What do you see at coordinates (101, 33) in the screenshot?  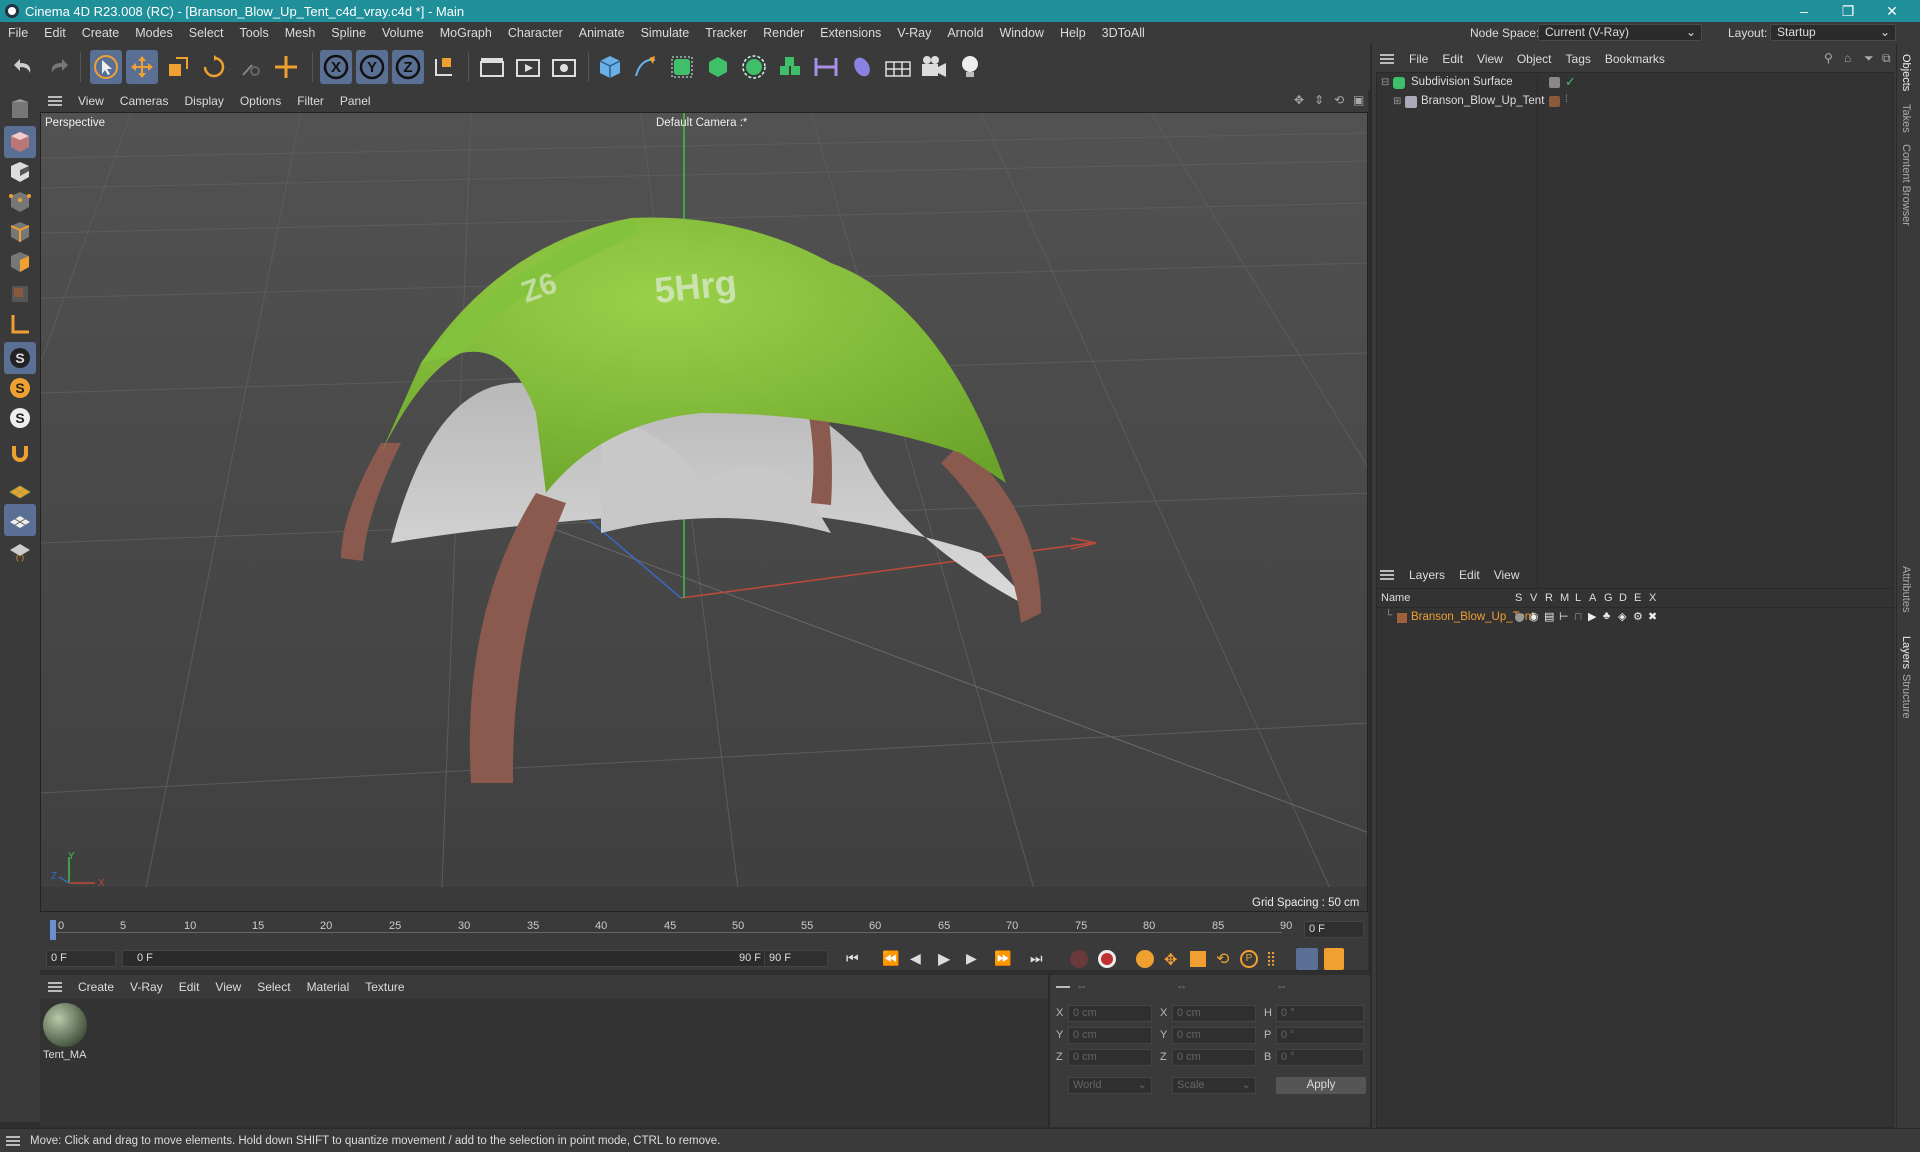 I see `menu-create: Create` at bounding box center [101, 33].